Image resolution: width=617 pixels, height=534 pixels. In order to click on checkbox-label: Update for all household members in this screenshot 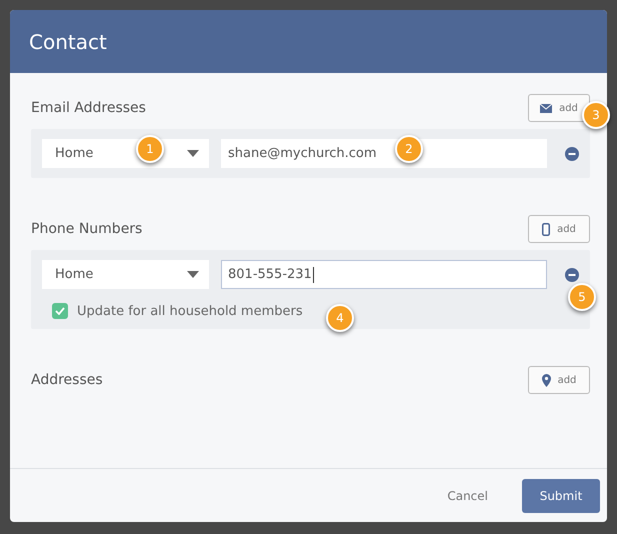, I will do `click(190, 311)`.